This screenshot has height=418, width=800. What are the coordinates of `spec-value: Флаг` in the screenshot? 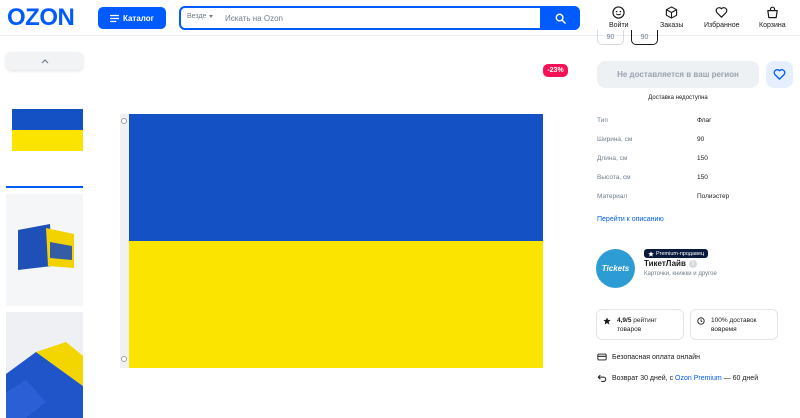 It's located at (704, 120).